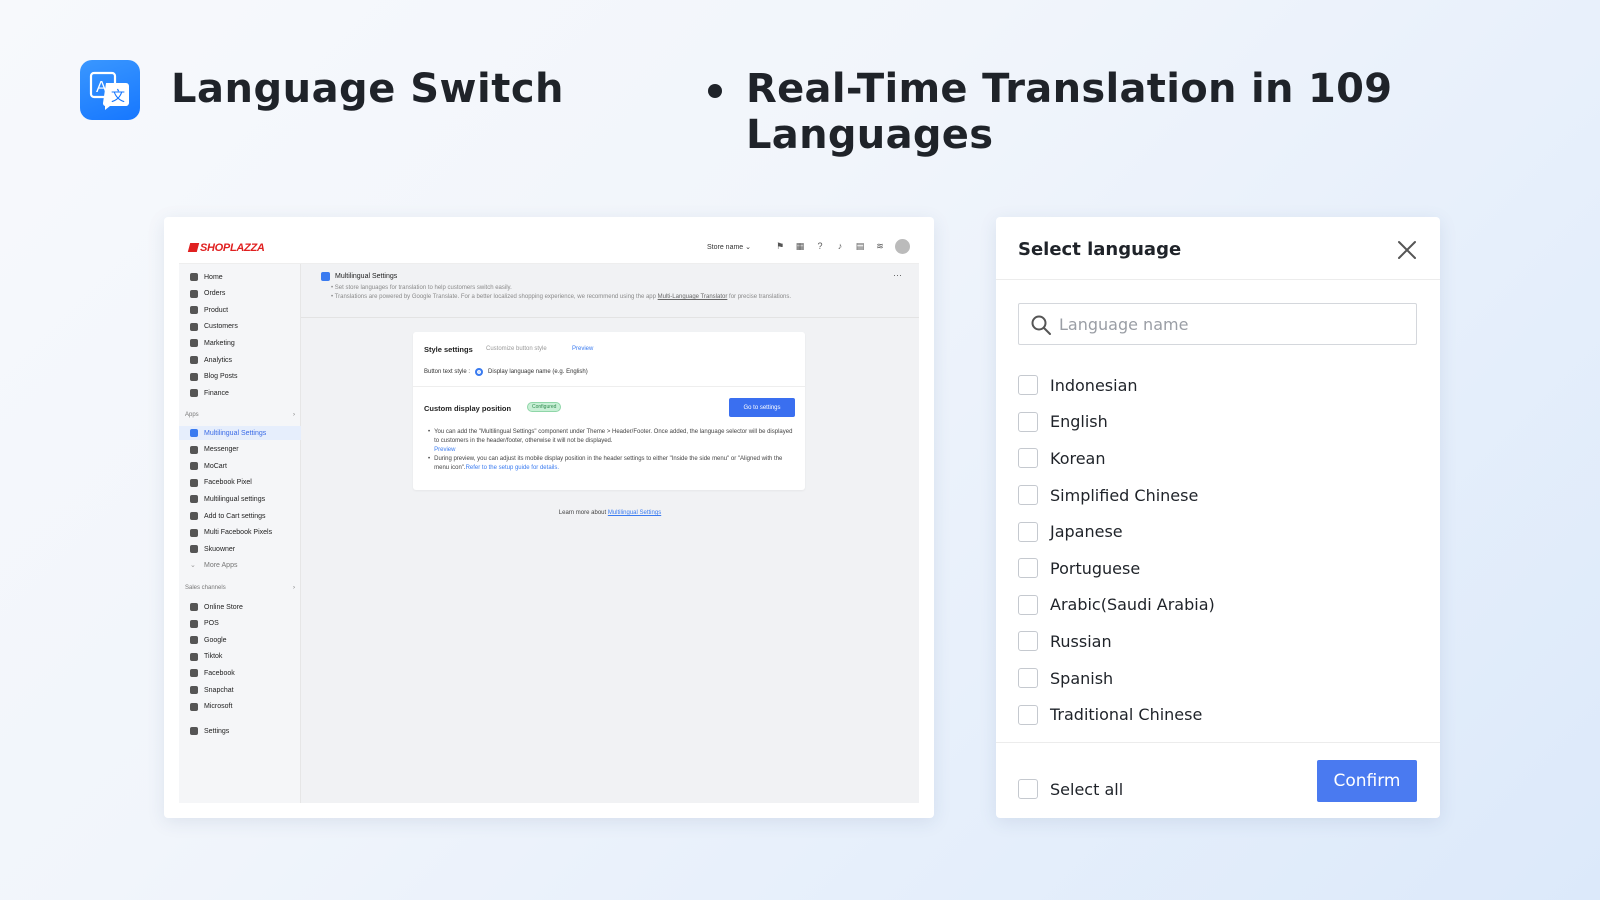 The image size is (1600, 900). What do you see at coordinates (240, 673) in the screenshot?
I see `sidebar-item-facebook: Facebook` at bounding box center [240, 673].